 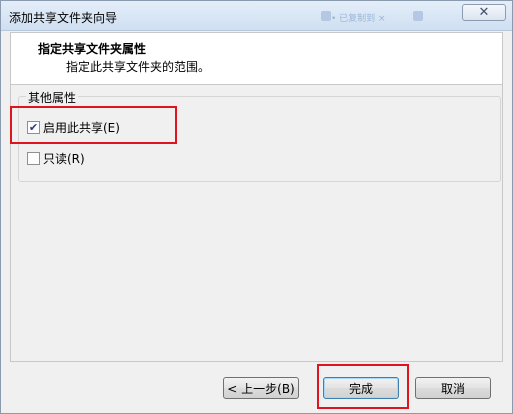 What do you see at coordinates (64, 159) in the screenshot?
I see `read-only-label: 只读(R)` at bounding box center [64, 159].